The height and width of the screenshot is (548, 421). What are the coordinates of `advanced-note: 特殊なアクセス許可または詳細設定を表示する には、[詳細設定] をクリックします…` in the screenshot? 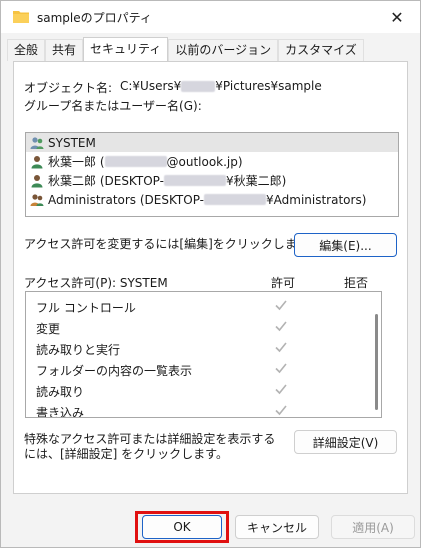 It's located at (149, 447).